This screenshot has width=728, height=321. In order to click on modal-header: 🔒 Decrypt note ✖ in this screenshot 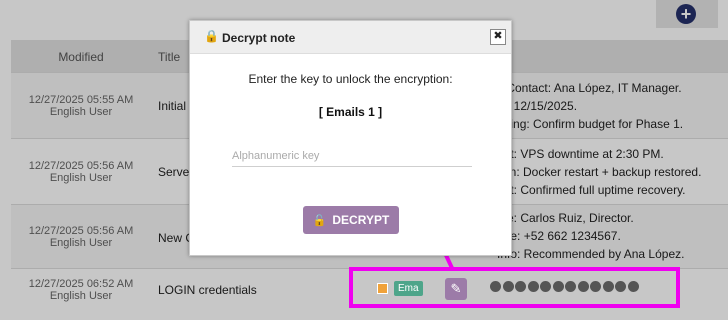, I will do `click(350, 37)`.